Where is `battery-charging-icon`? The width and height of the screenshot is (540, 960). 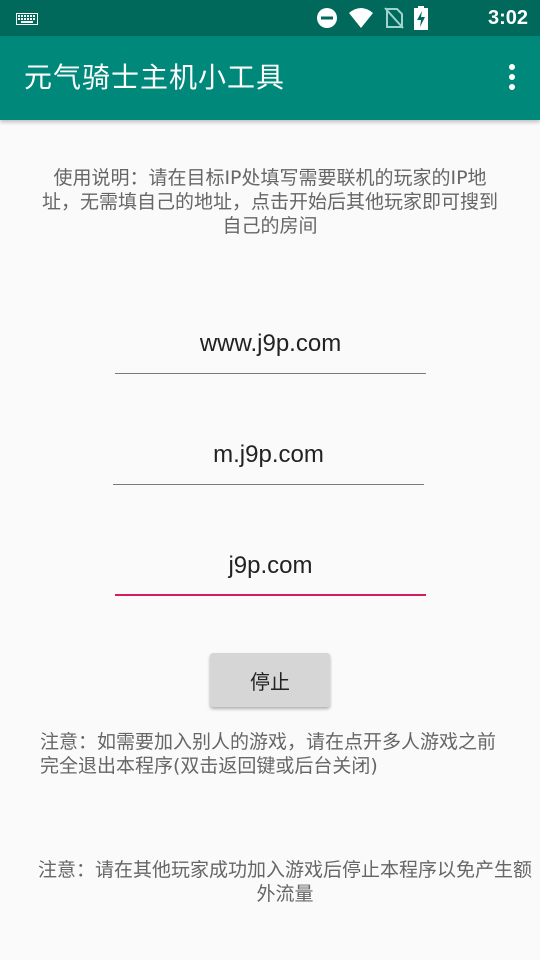
battery-charging-icon is located at coordinates (421, 20).